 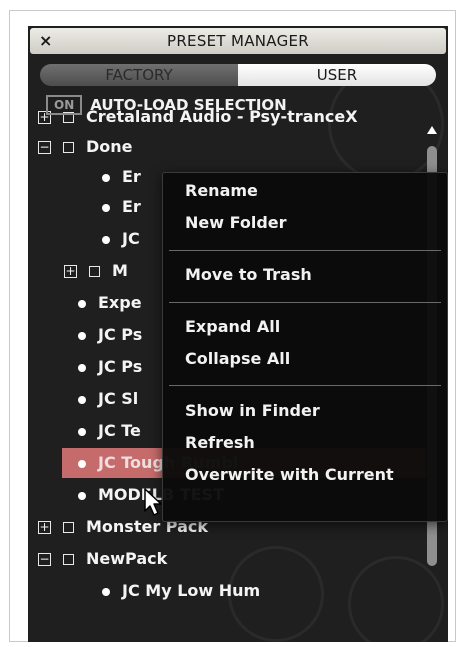 I want to click on menu-item-overwrite-with-current: Overwrite with Current, so click(x=289, y=475).